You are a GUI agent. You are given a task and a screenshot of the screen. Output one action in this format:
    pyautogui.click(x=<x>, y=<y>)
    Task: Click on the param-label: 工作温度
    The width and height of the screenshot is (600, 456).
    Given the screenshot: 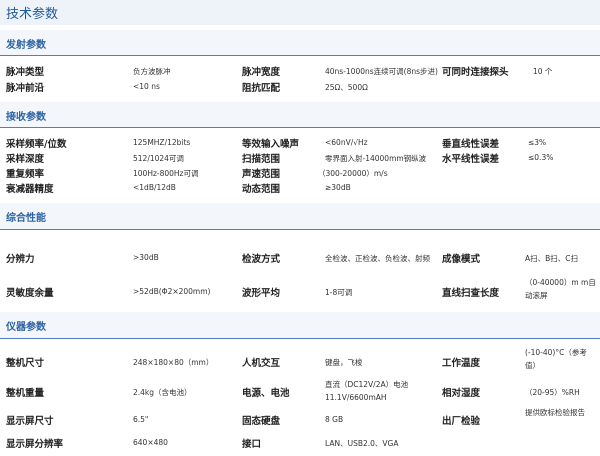 What is the action you would take?
    pyautogui.click(x=461, y=363)
    